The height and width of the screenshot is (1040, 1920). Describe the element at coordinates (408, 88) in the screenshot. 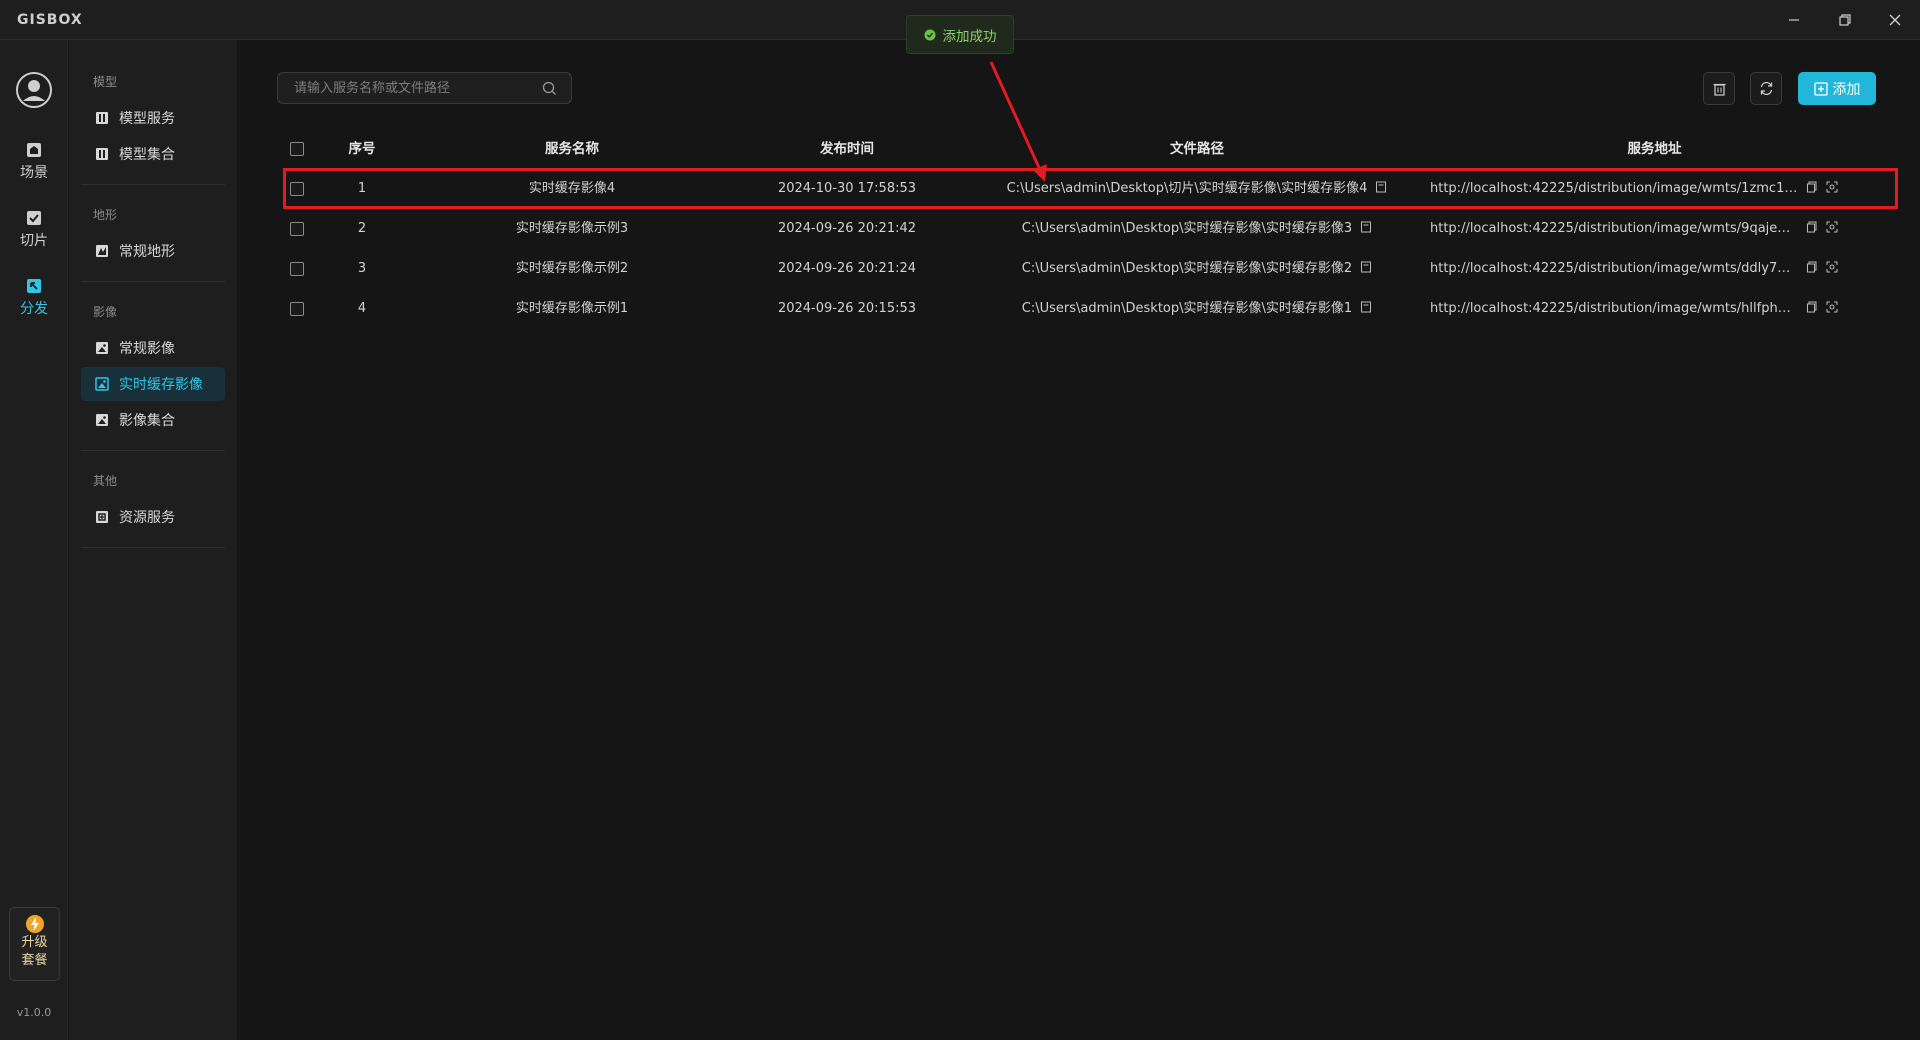

I see `search-input` at that location.